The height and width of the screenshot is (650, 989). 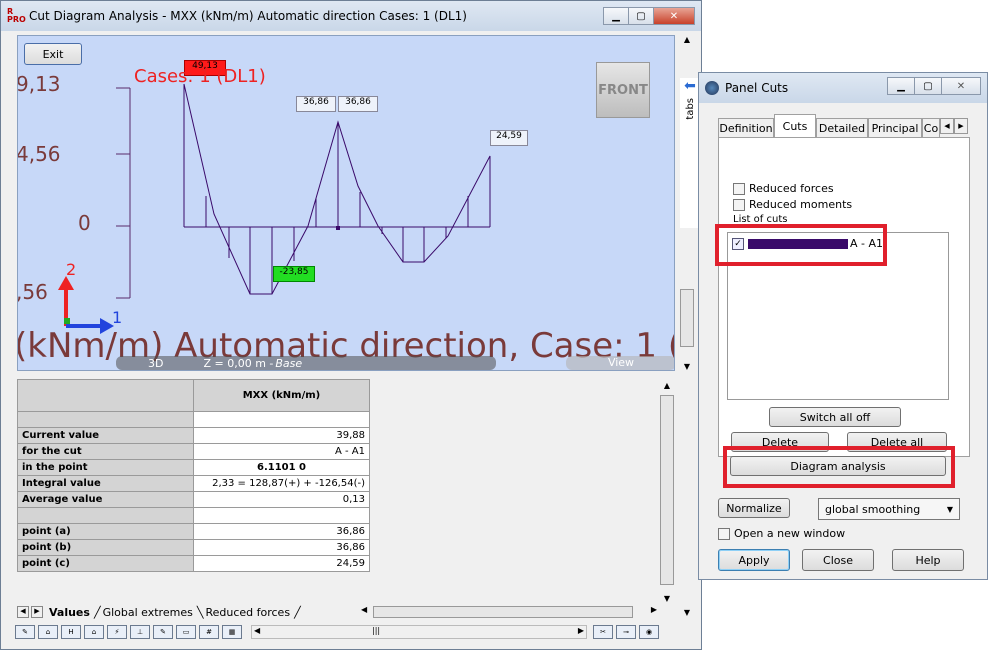 What do you see at coordinates (155, 363) in the screenshot?
I see `view-3d-button: 3D` at bounding box center [155, 363].